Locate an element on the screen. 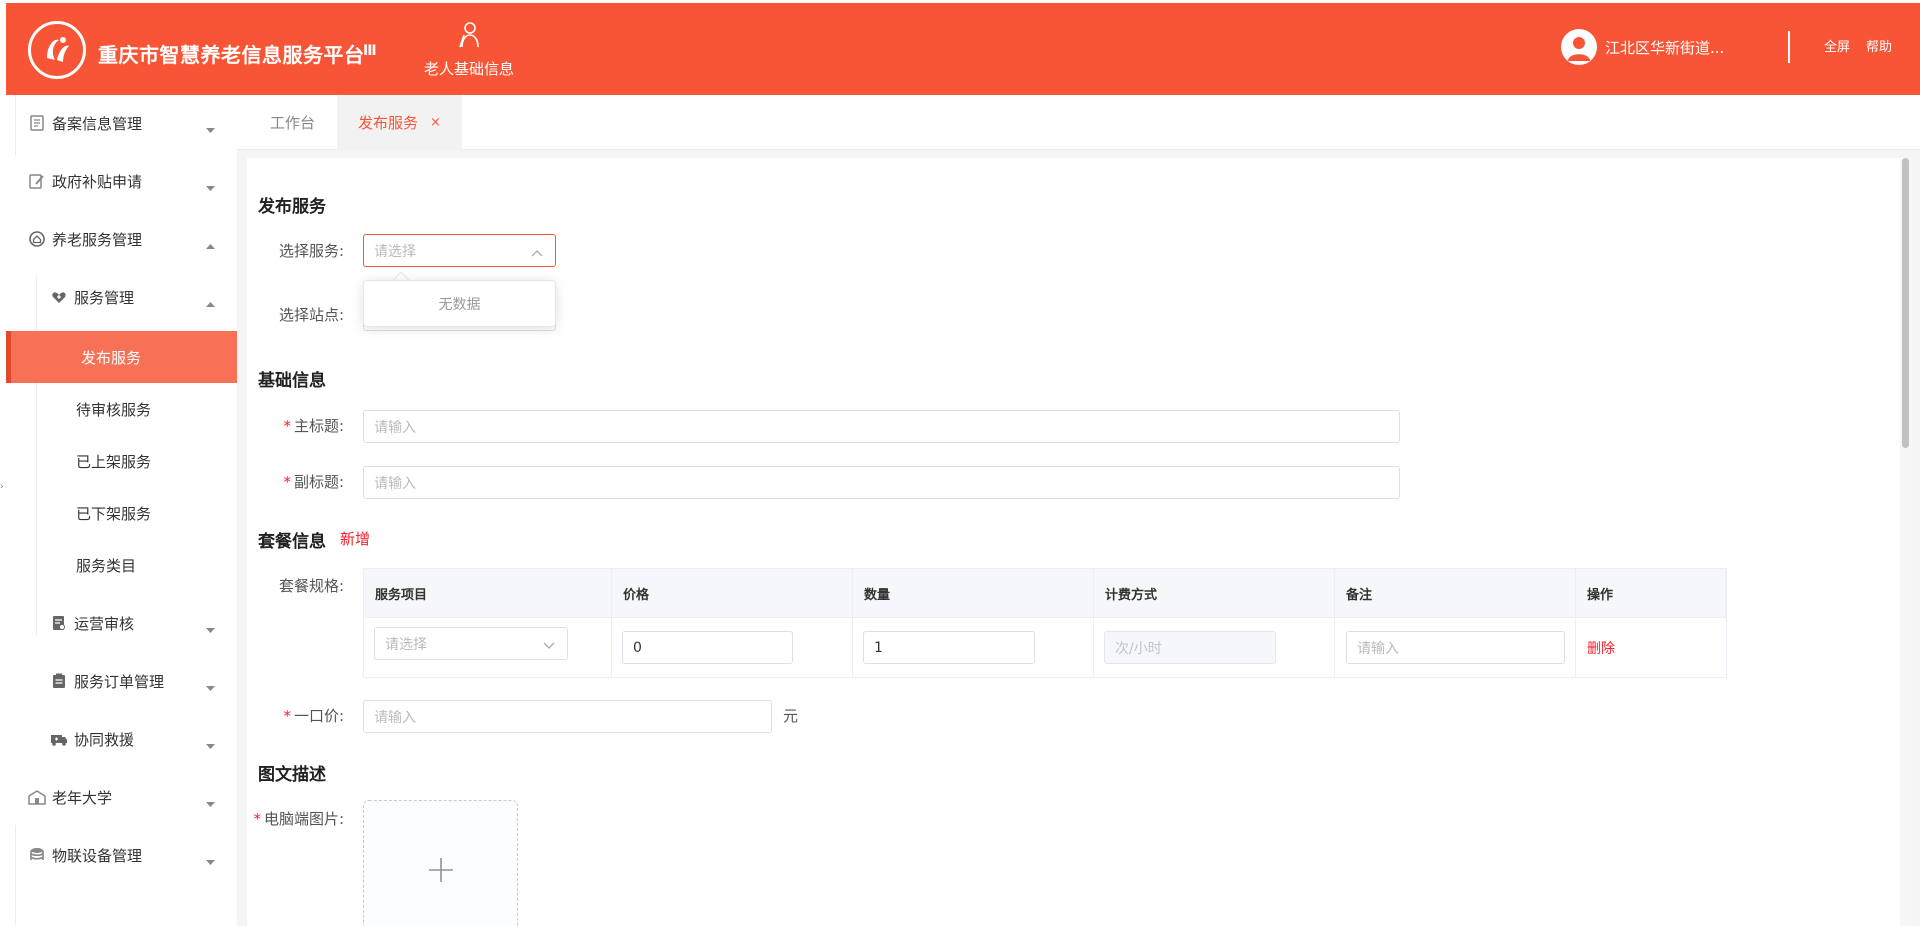  select-service-label: 选择服务: is located at coordinates (311, 251).